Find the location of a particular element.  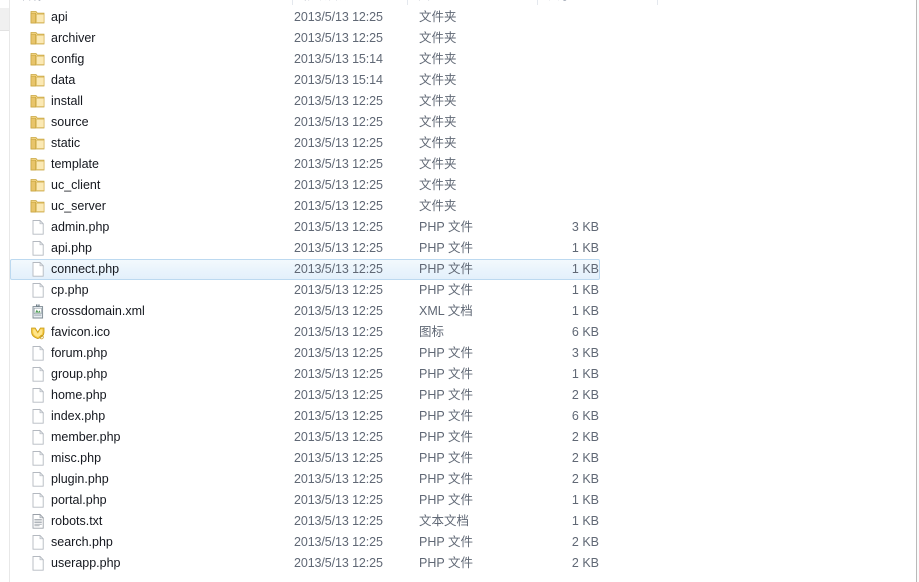

file-name: misc.php is located at coordinates (76, 458).